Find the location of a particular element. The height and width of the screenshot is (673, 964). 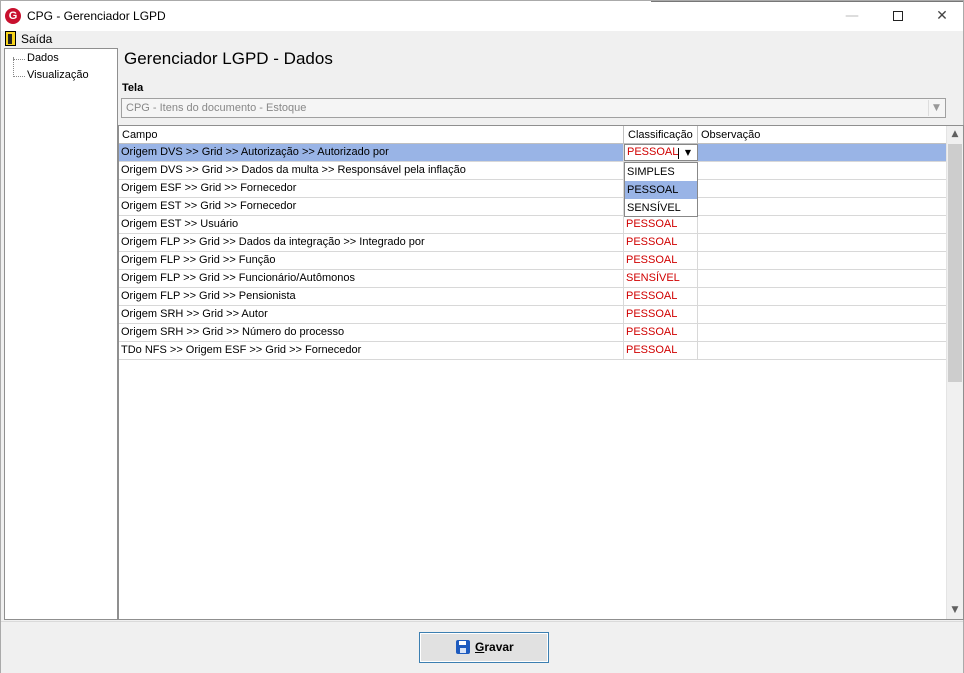

classification-dropdown-list: SIMPLES PESSOAL SENSÍVEL is located at coordinates (661, 189).